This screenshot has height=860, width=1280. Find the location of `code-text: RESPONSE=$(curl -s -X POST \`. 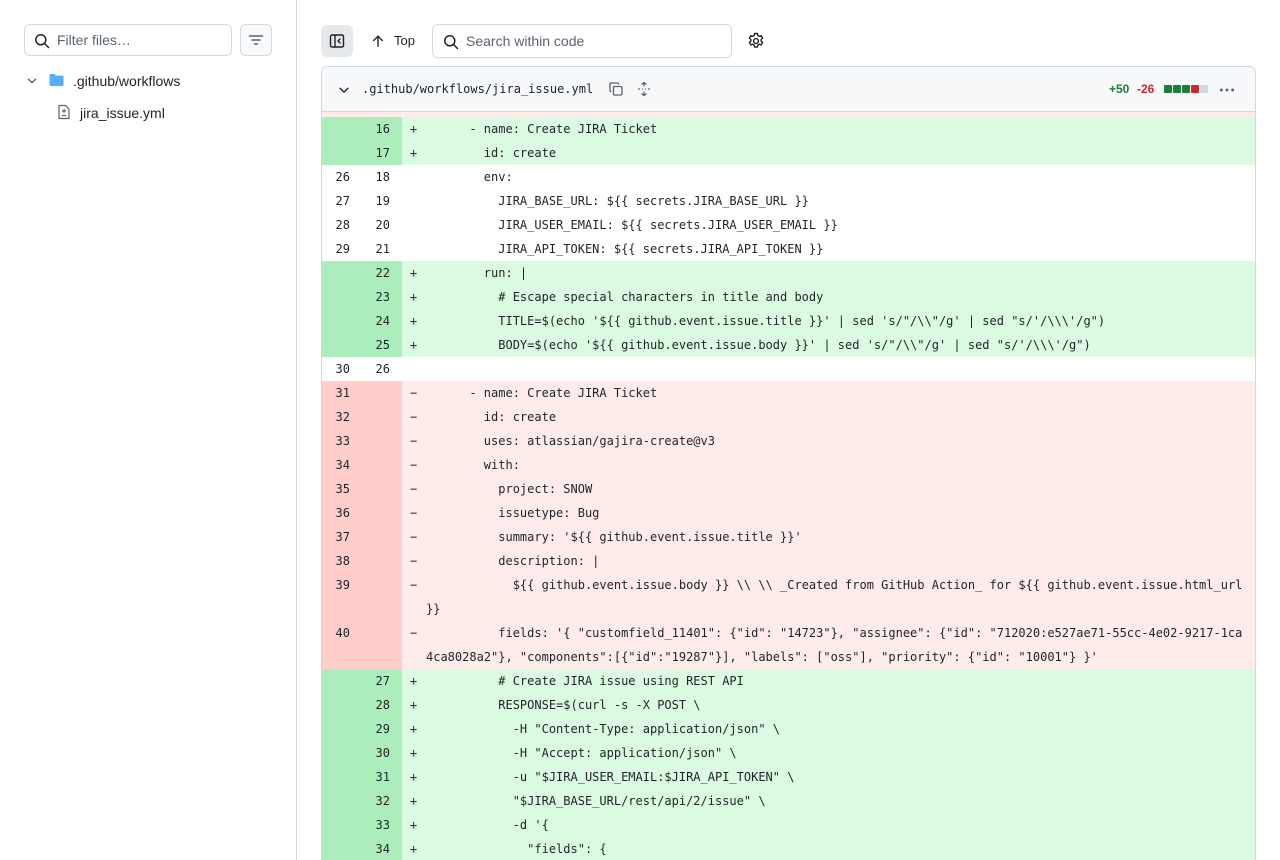

code-text: RESPONSE=$(curl -s -X POST \ is located at coordinates (563, 705).